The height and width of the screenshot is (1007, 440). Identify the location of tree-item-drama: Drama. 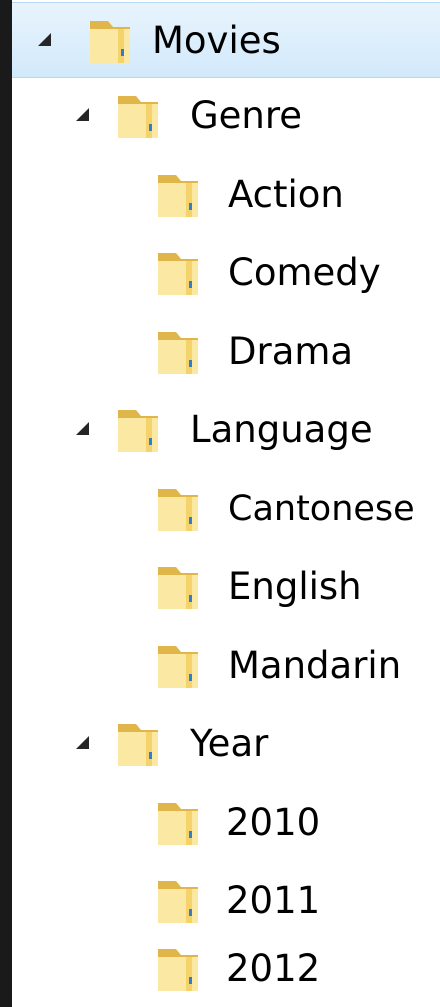
(226, 352).